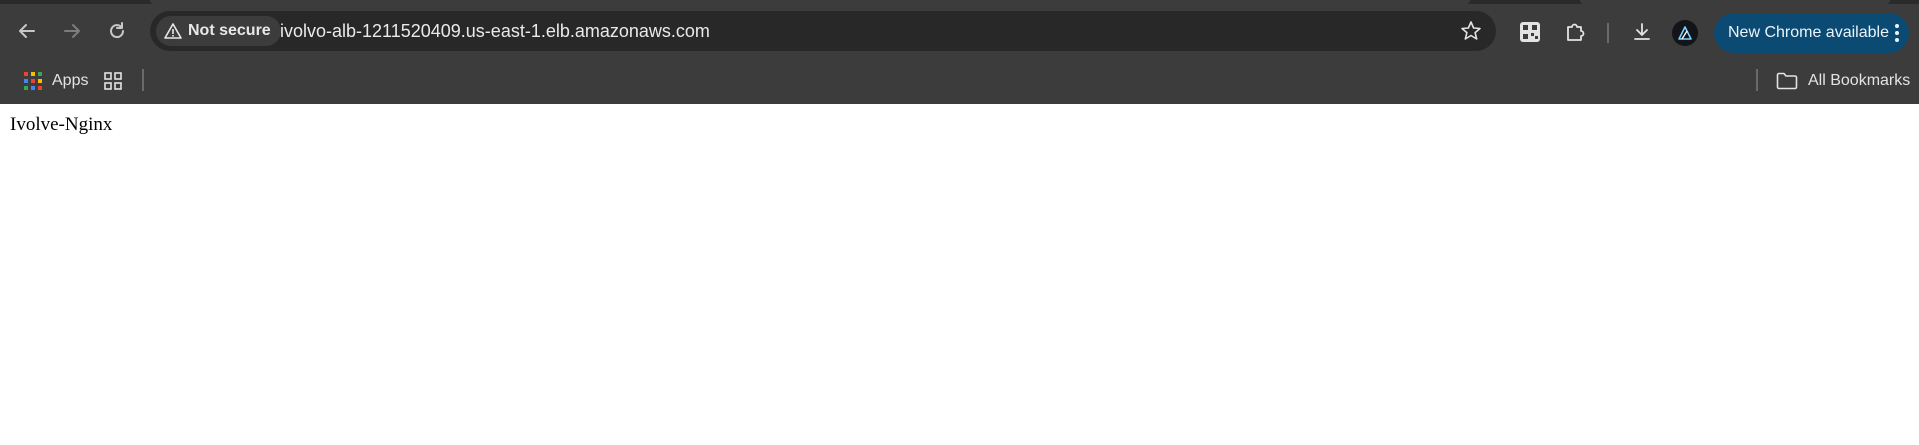 This screenshot has height=445, width=1919. I want to click on folder-icon, so click(1787, 81).